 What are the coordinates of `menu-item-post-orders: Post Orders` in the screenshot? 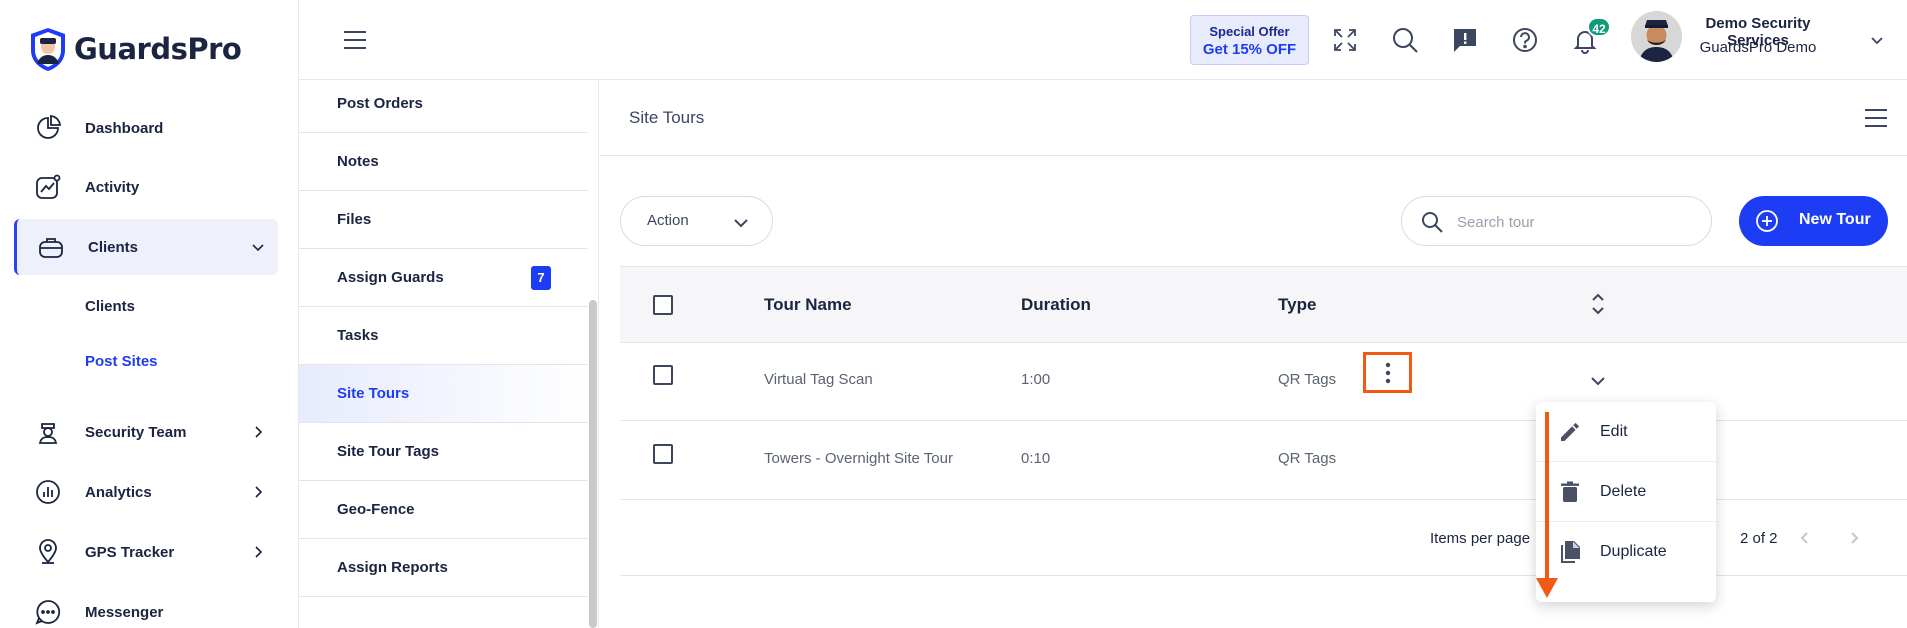 It's located at (443, 106).